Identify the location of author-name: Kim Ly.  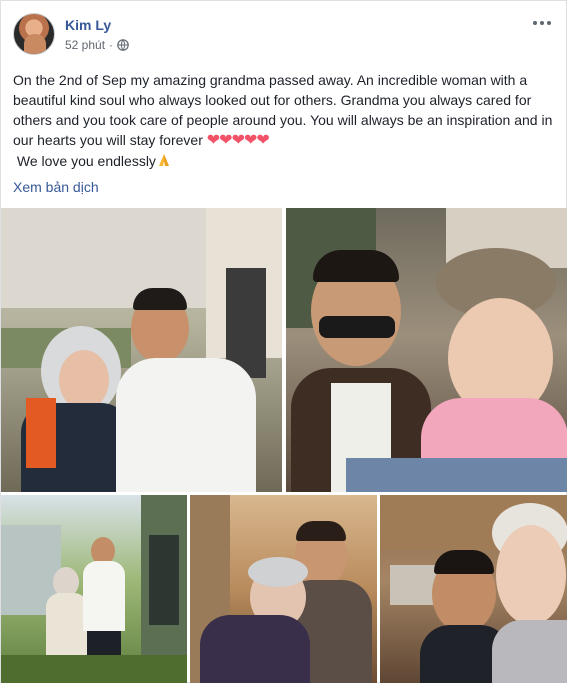
(88, 25).